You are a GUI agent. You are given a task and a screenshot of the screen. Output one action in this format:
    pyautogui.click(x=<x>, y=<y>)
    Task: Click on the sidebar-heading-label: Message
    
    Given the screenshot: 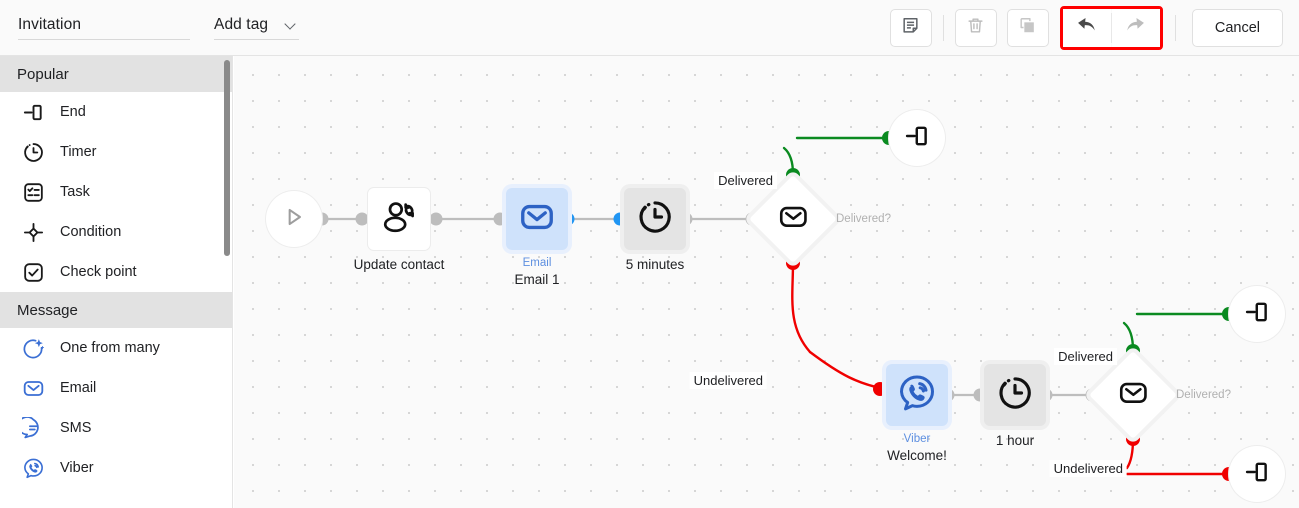 What is the action you would take?
    pyautogui.click(x=47, y=310)
    